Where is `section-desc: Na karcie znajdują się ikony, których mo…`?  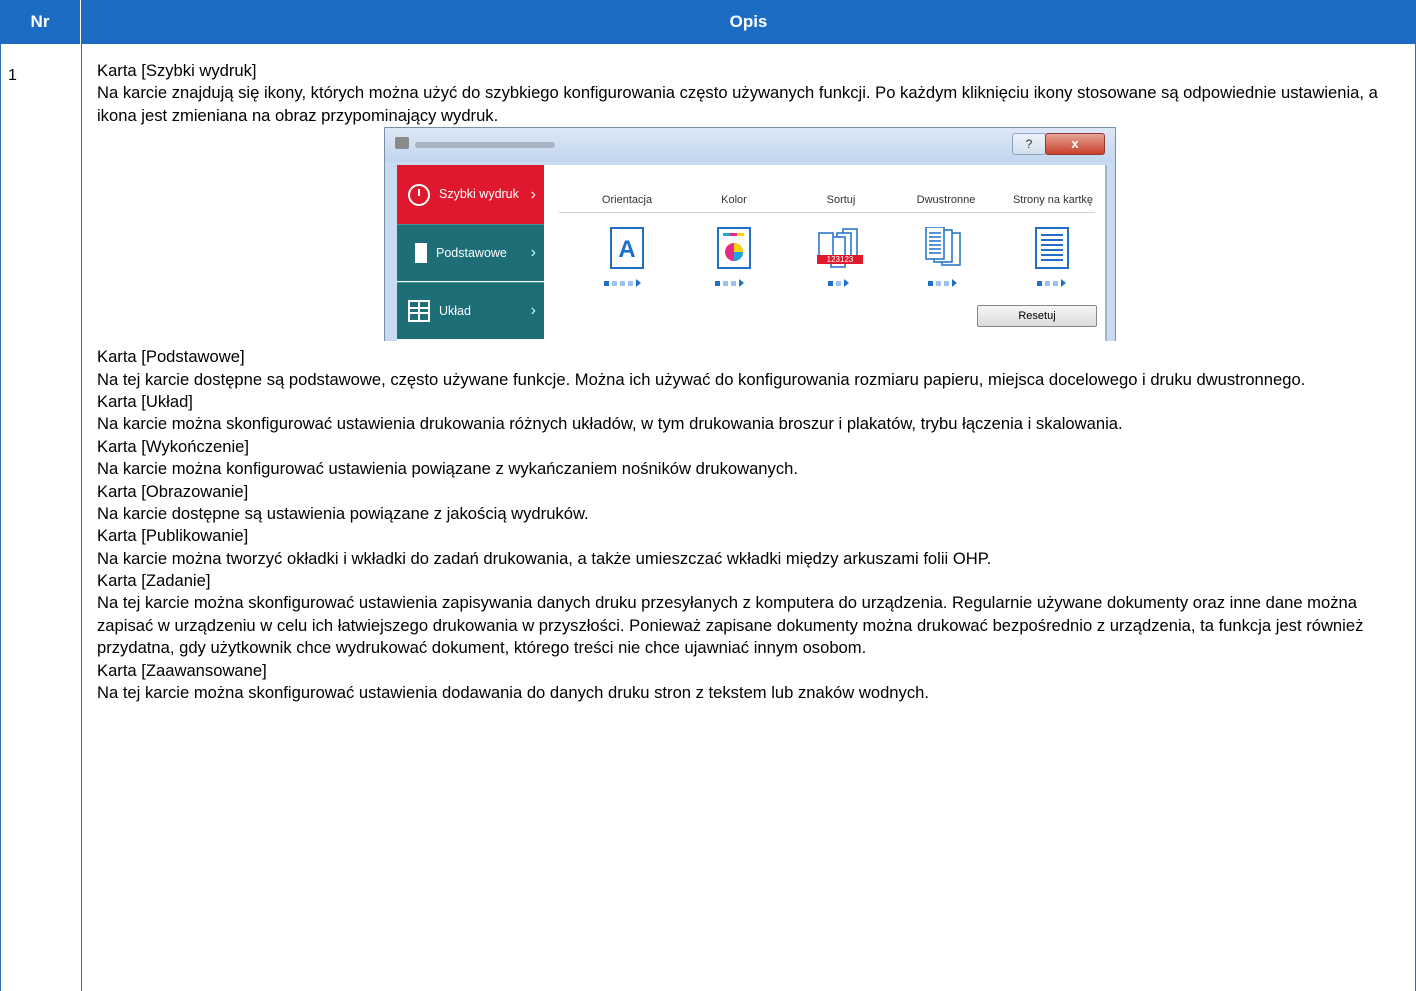 section-desc: Na karcie znajdują się ikony, których mo… is located at coordinates (737, 104).